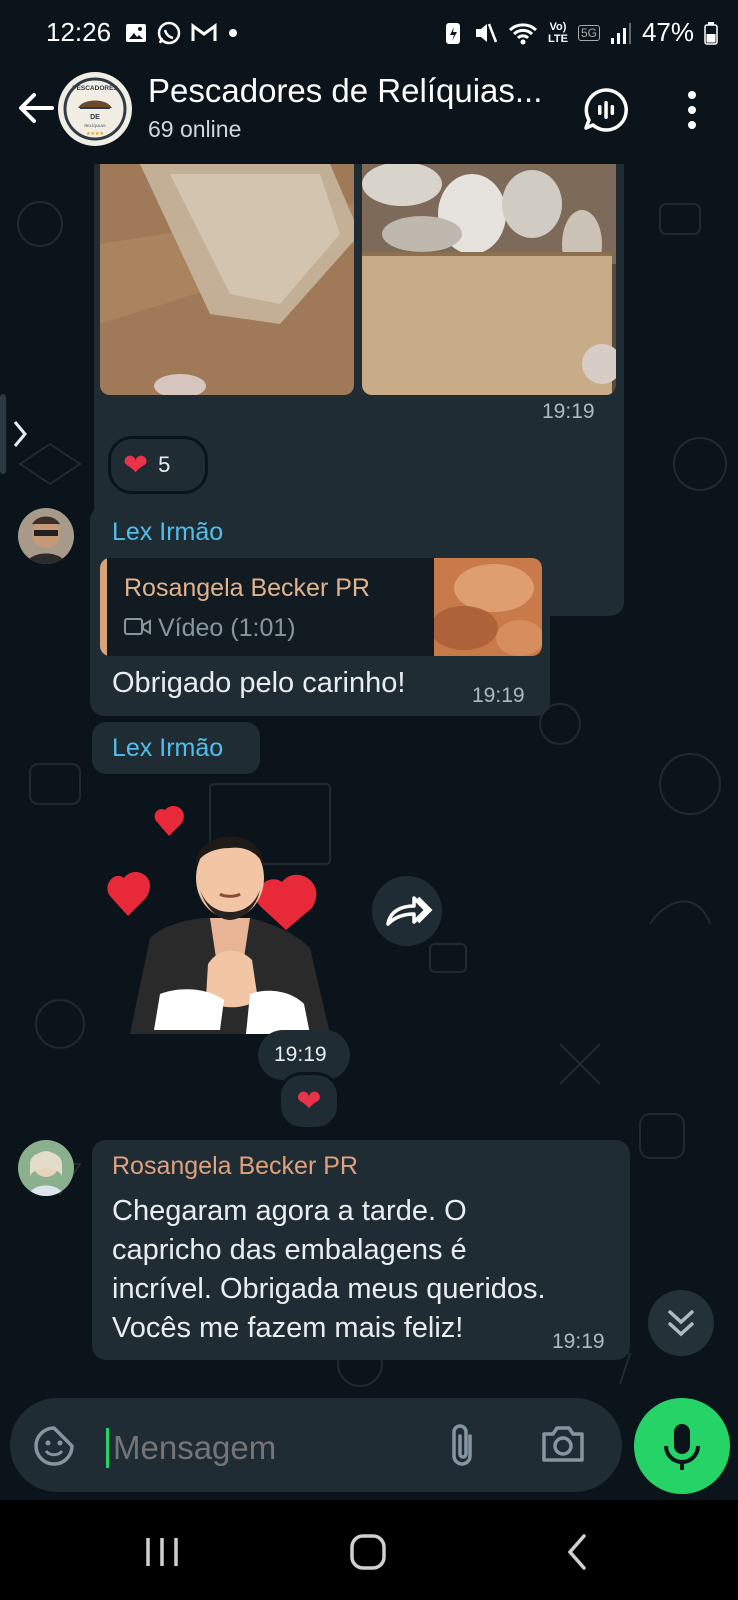 The height and width of the screenshot is (1600, 738). I want to click on battery-saver-icon, so click(452, 33).